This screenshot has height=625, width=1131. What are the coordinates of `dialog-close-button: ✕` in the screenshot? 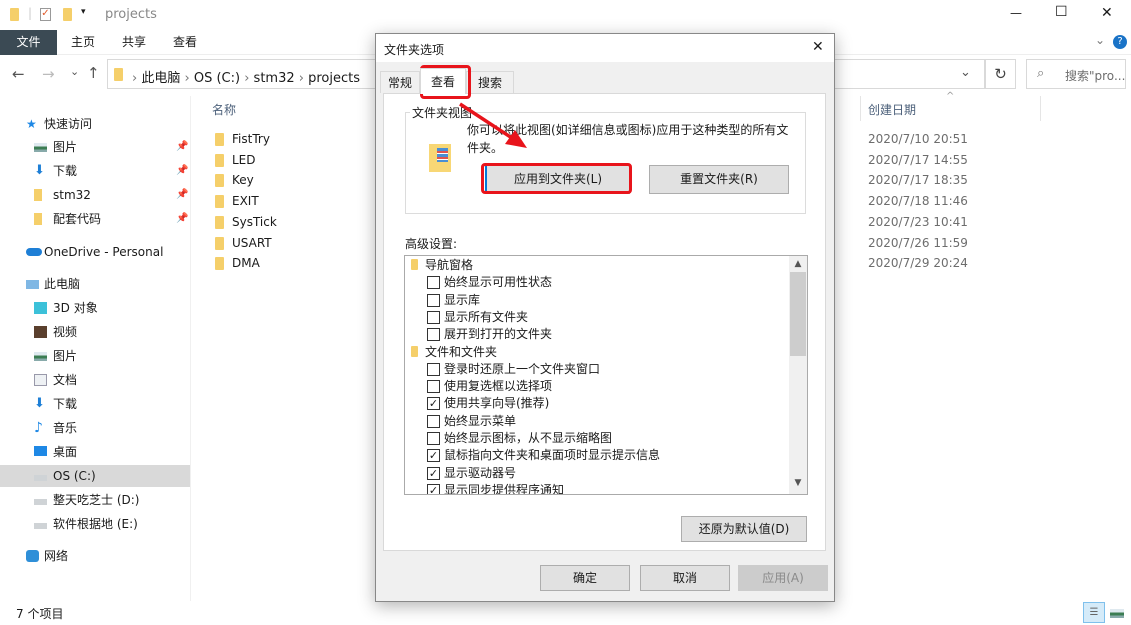 It's located at (818, 47).